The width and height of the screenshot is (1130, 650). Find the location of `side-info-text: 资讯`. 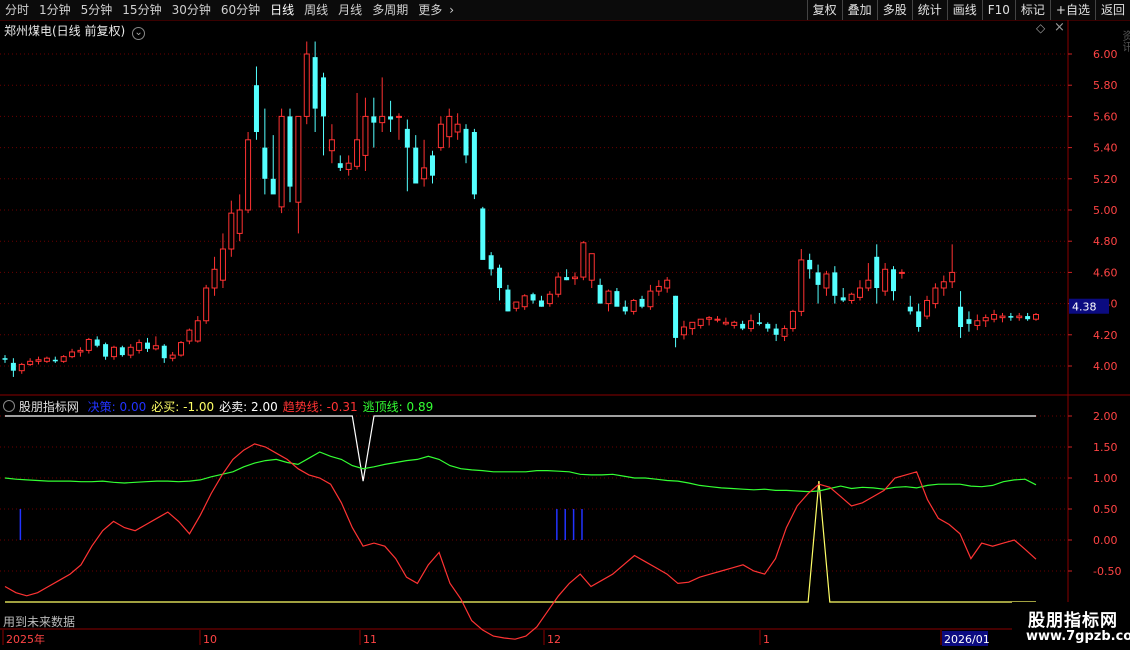

side-info-text: 资讯 is located at coordinates (1125, 41).